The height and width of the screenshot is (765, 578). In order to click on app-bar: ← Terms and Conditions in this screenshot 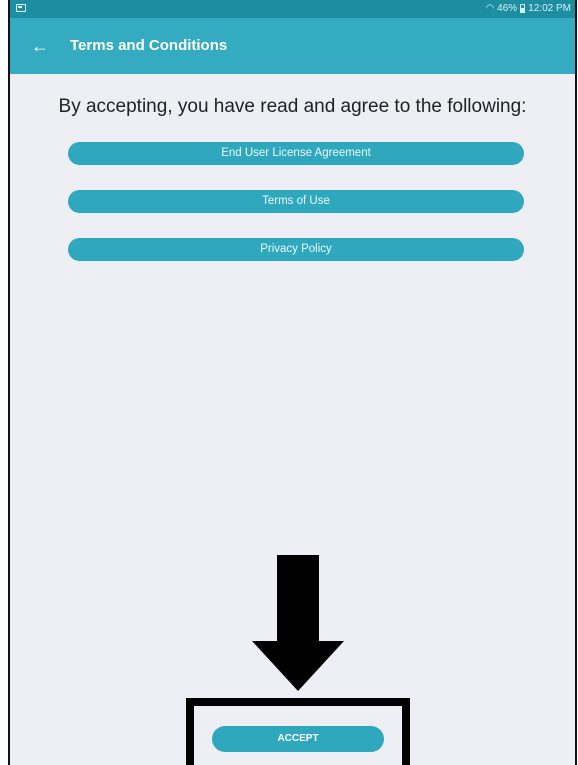, I will do `click(292, 46)`.